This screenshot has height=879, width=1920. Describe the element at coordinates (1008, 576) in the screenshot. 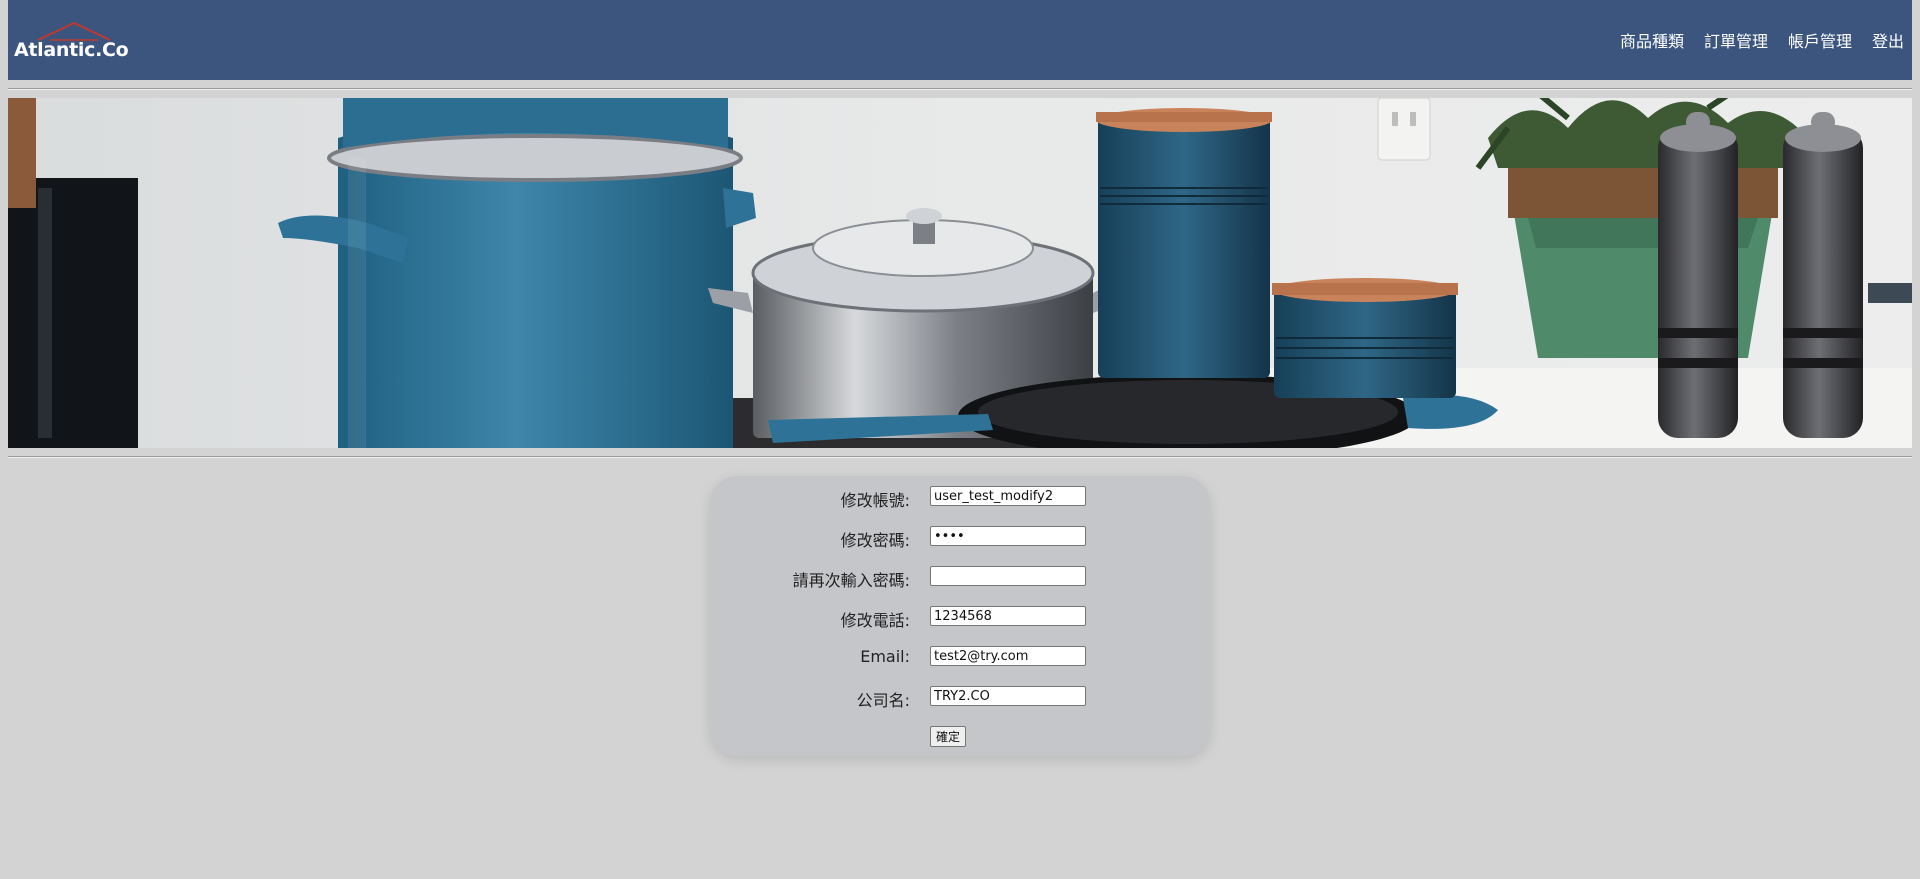

I see `confirm-password-input` at that location.